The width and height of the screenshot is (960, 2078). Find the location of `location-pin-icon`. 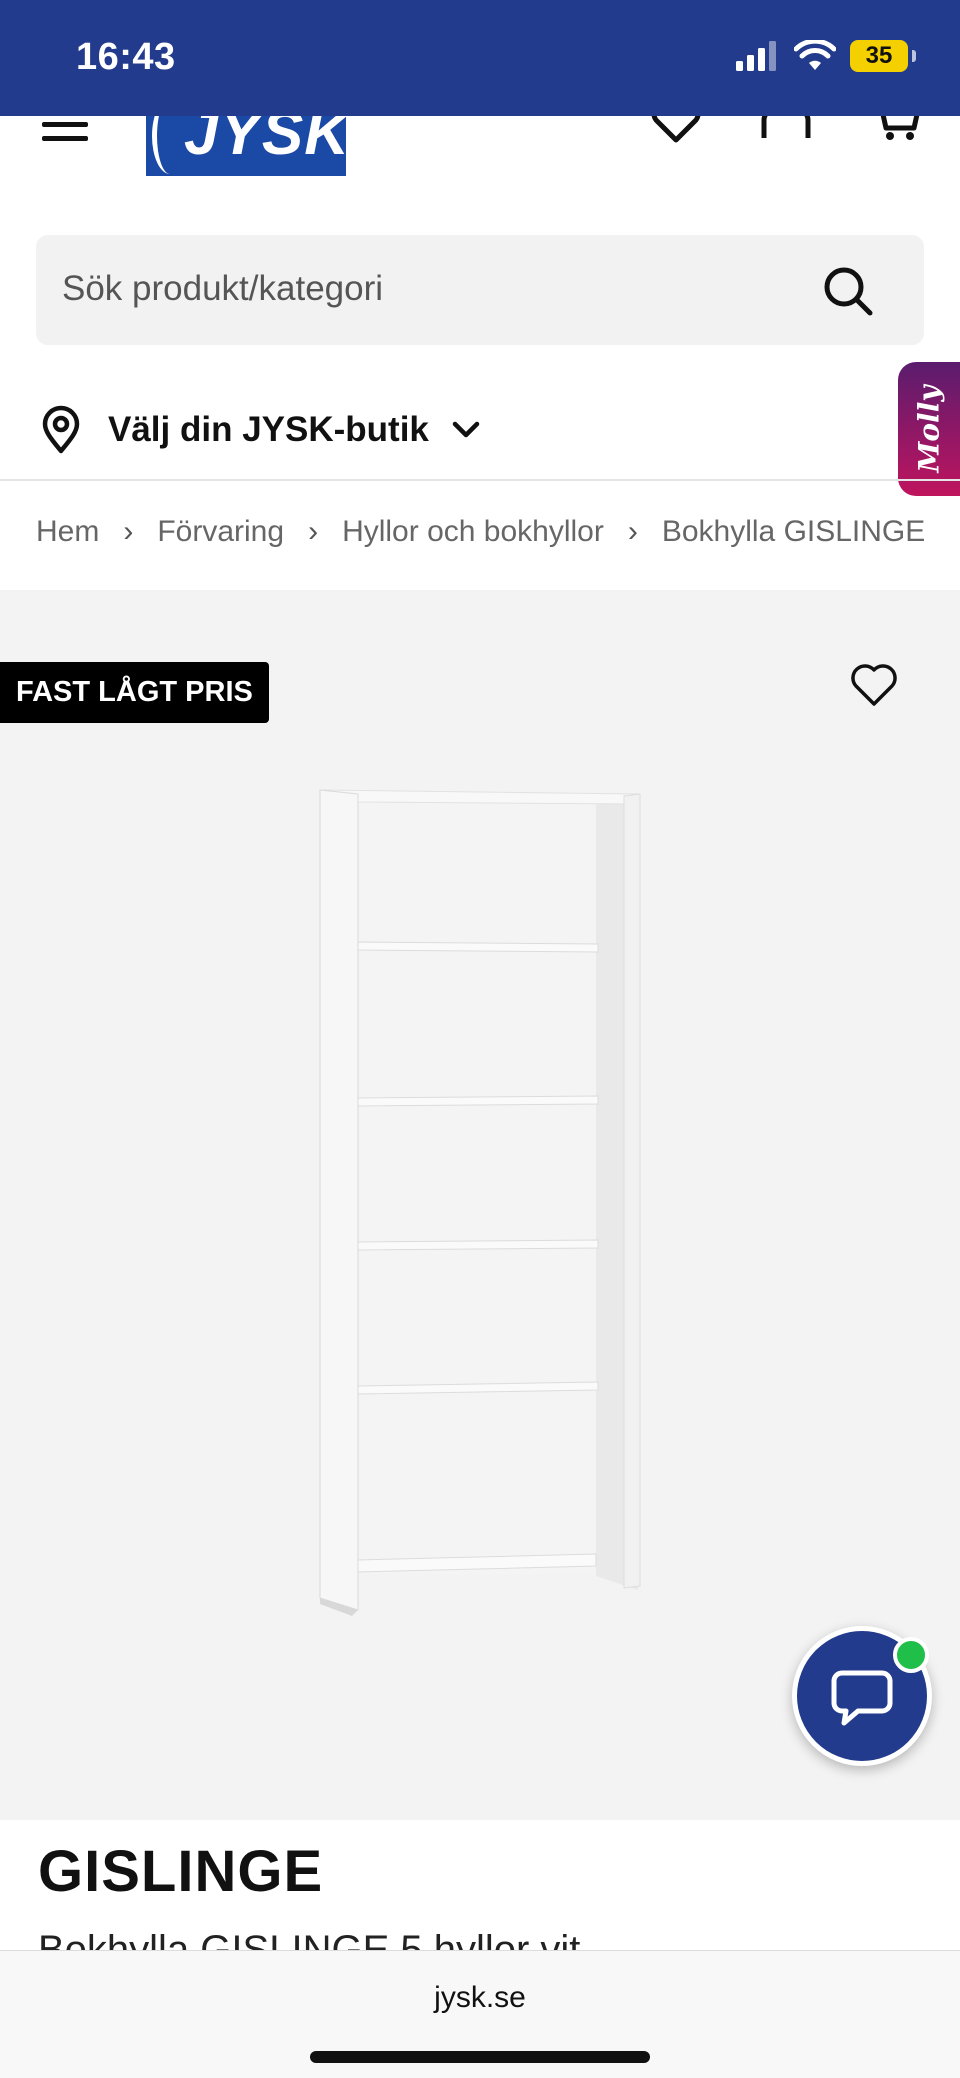

location-pin-icon is located at coordinates (61, 429).